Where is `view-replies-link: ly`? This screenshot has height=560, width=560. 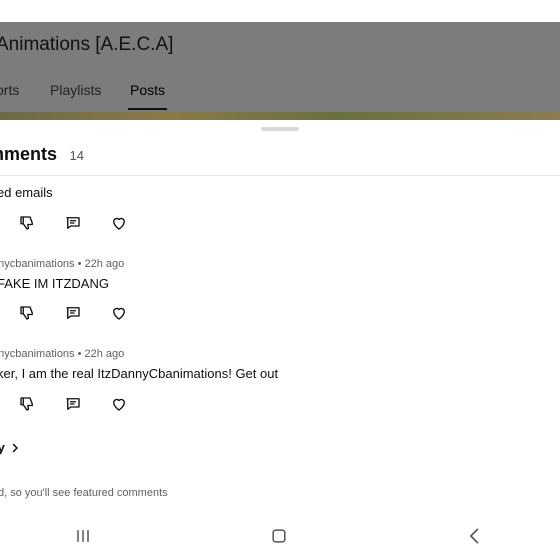 view-replies-link: ly is located at coordinates (10, 447).